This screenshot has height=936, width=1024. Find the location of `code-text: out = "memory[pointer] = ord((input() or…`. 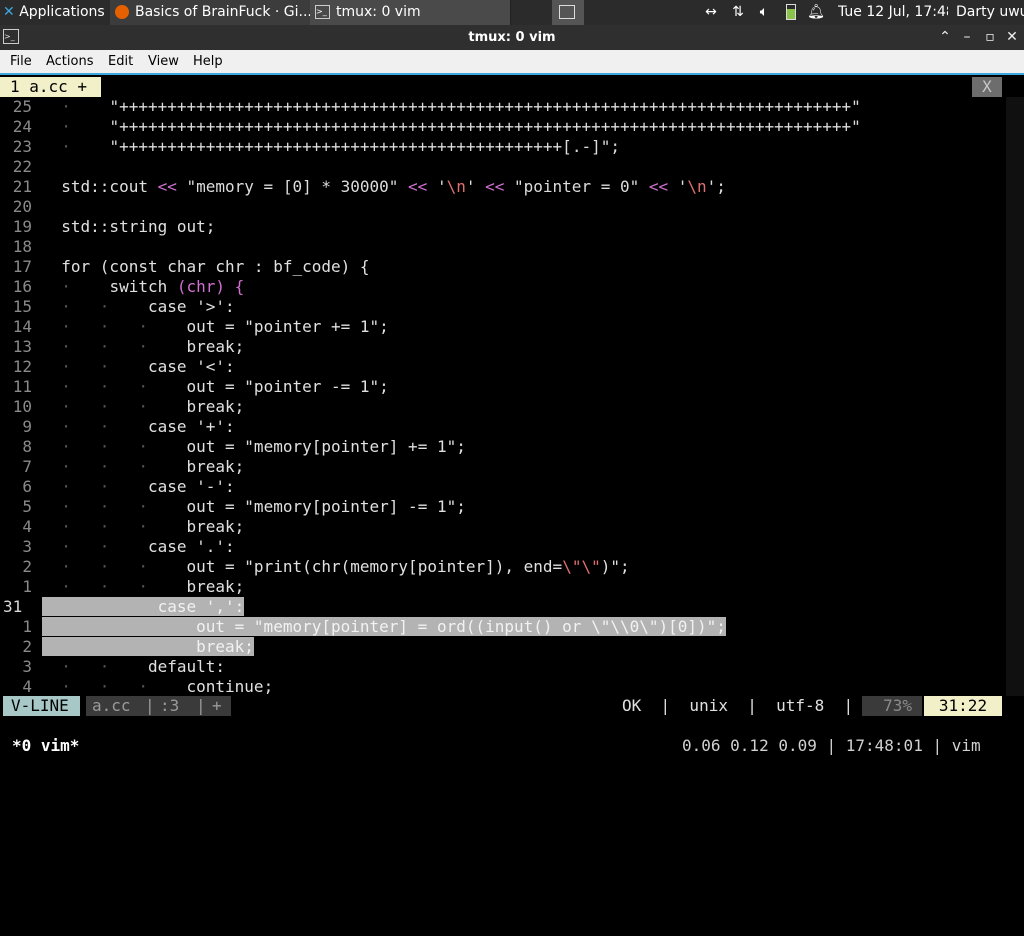

code-text: out = "memory[pointer] = ord((input() or… is located at coordinates (384, 626).